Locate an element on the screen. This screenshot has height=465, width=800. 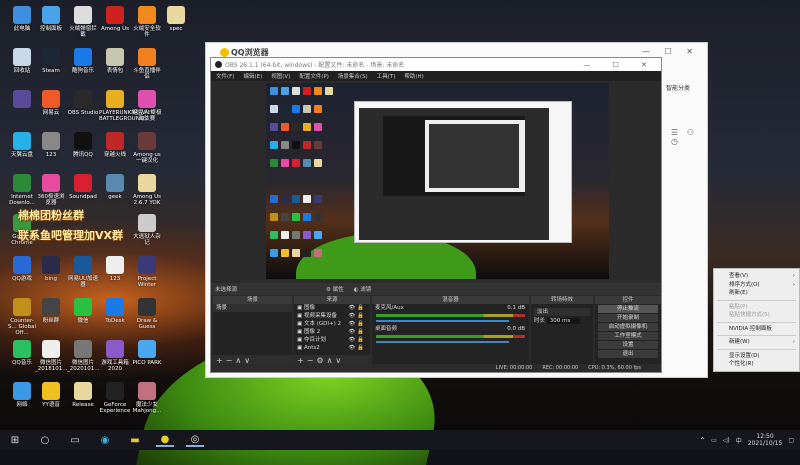
browser-window-controls: — ☐ ✕ is located at coordinates (670, 51).